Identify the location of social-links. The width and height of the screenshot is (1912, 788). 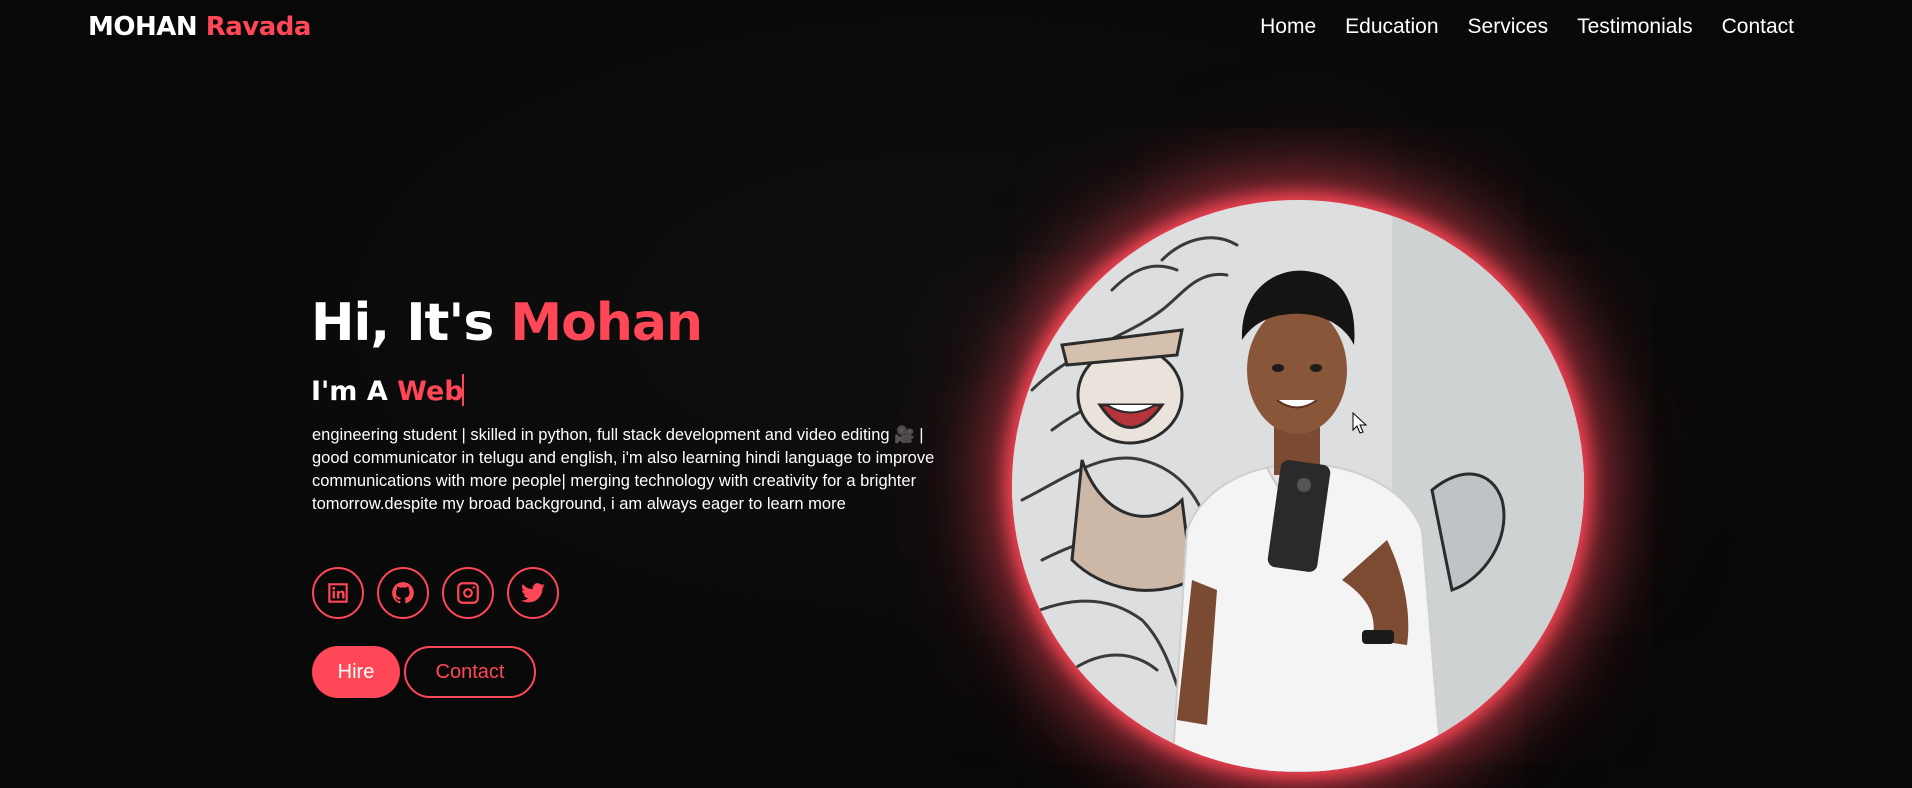
(435, 593).